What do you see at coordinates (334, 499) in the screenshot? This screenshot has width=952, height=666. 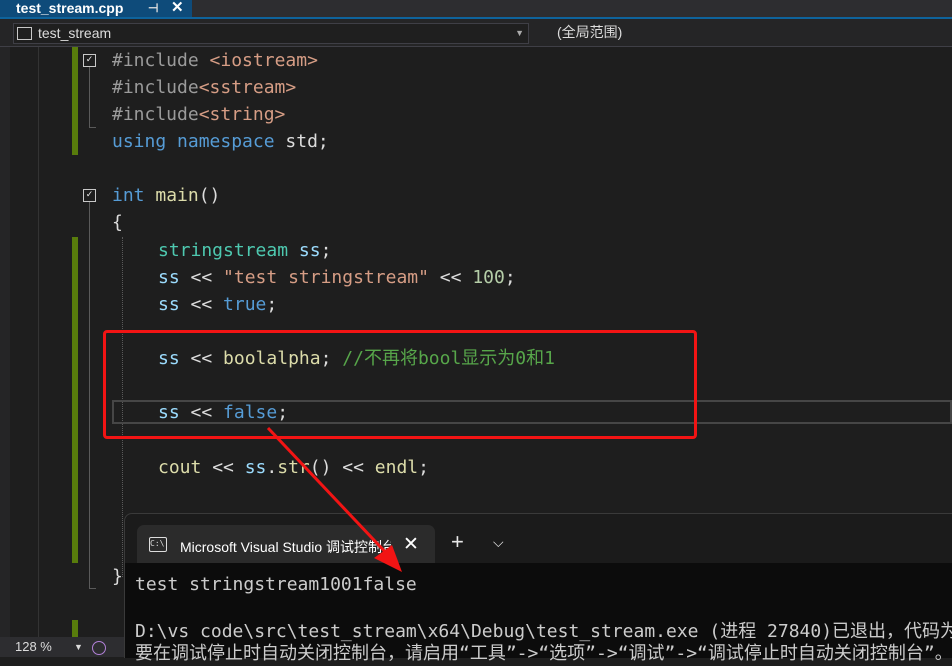 I see `annotation-arrow` at bounding box center [334, 499].